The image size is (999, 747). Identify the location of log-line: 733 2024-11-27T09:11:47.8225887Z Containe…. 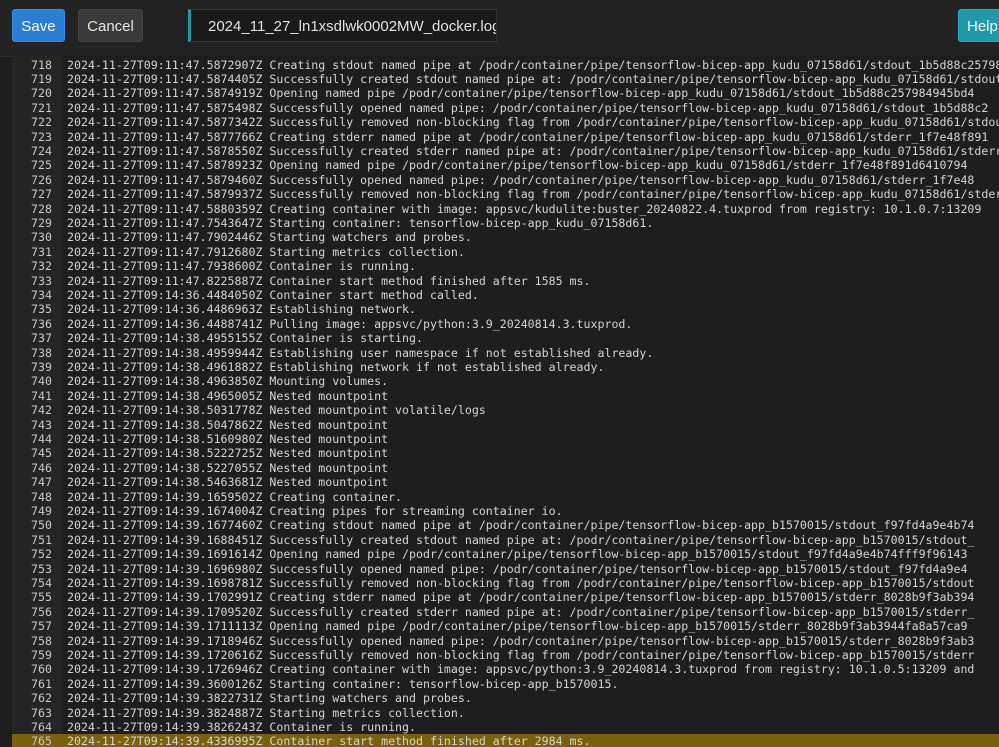
(505, 281).